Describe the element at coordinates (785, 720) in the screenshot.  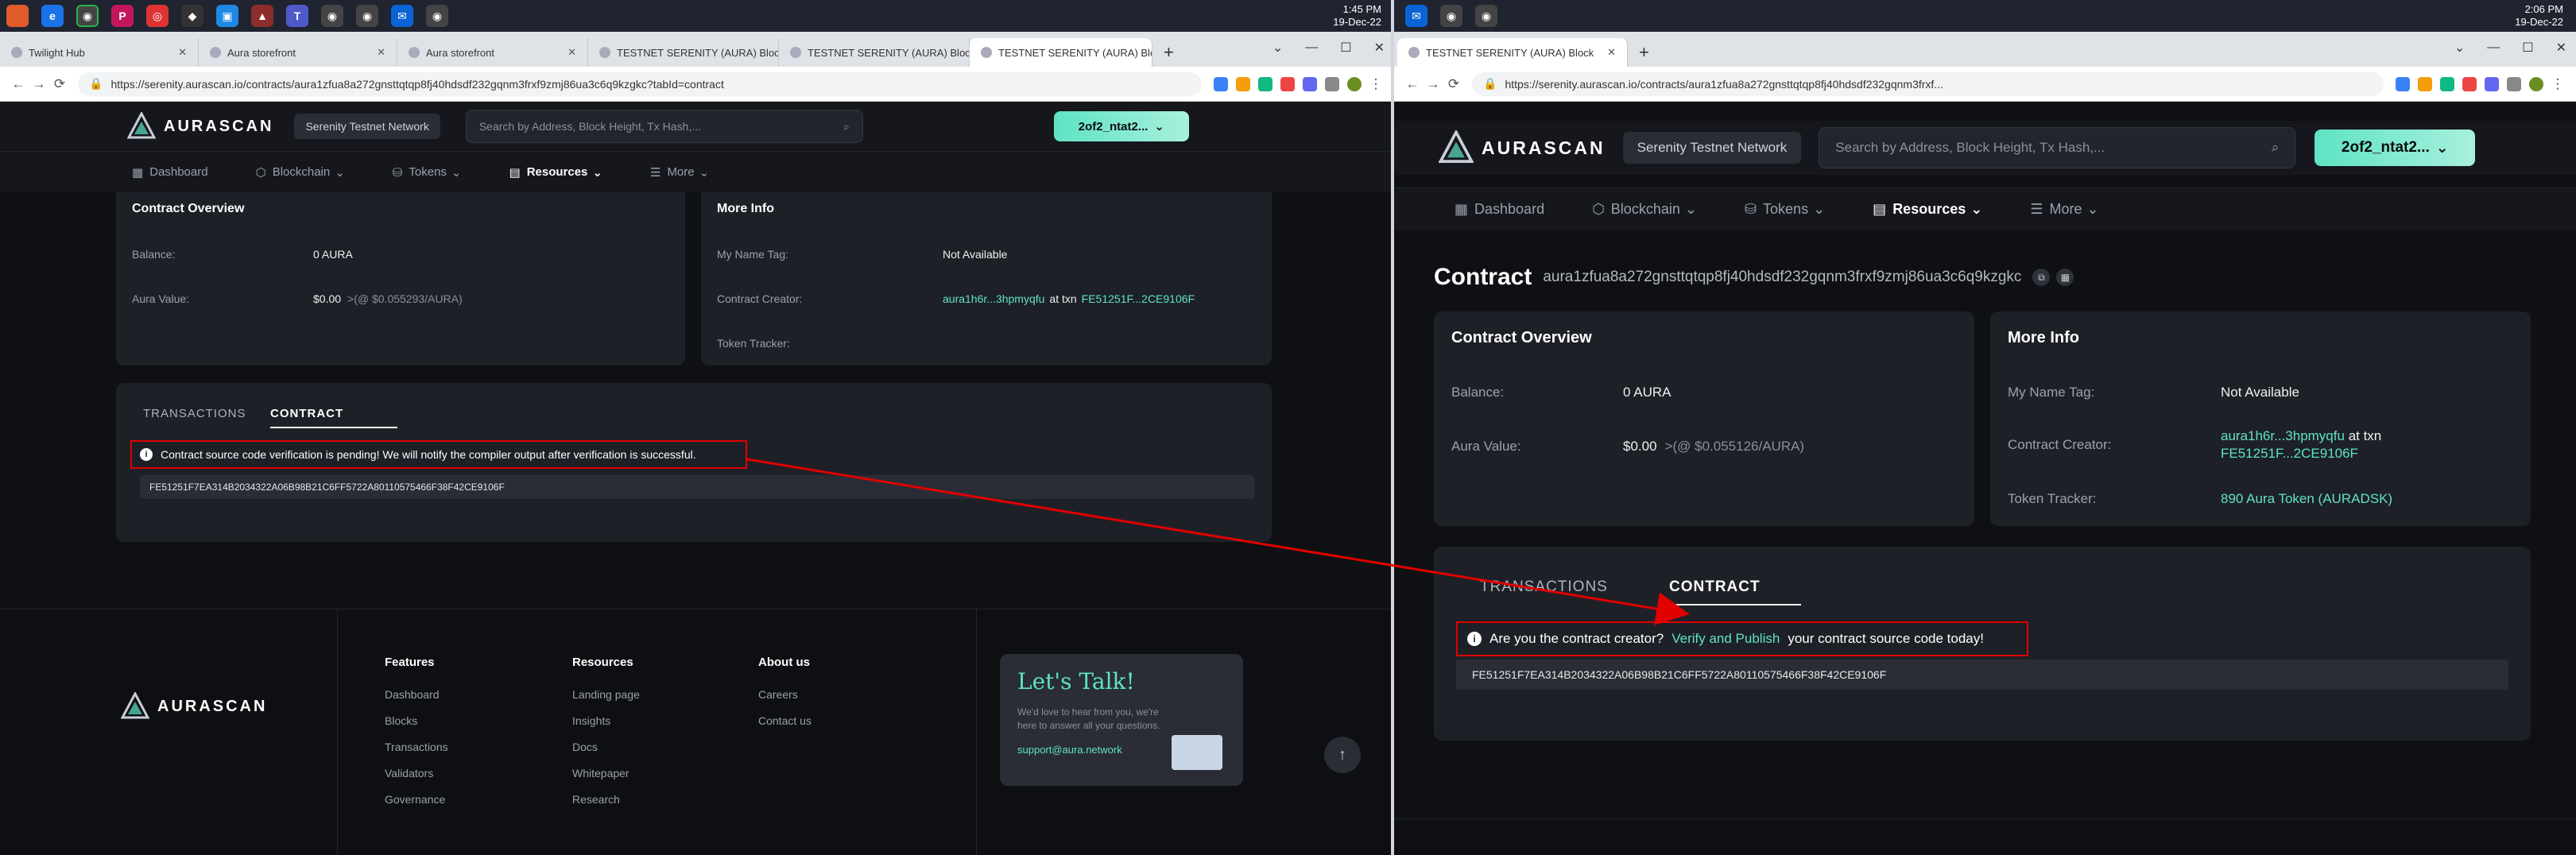
I see `footer-link: Contact us` at that location.